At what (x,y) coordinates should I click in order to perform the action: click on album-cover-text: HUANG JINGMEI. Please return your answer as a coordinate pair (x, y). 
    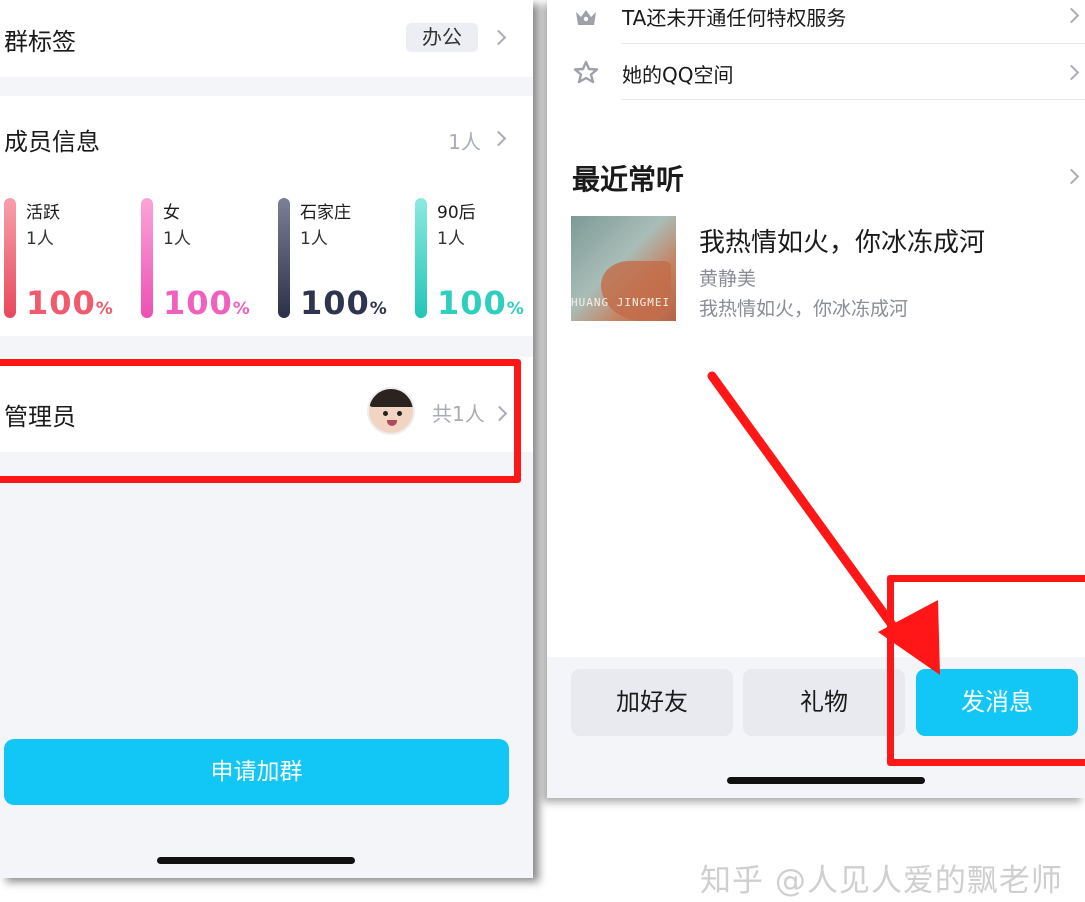
    Looking at the image, I should click on (621, 302).